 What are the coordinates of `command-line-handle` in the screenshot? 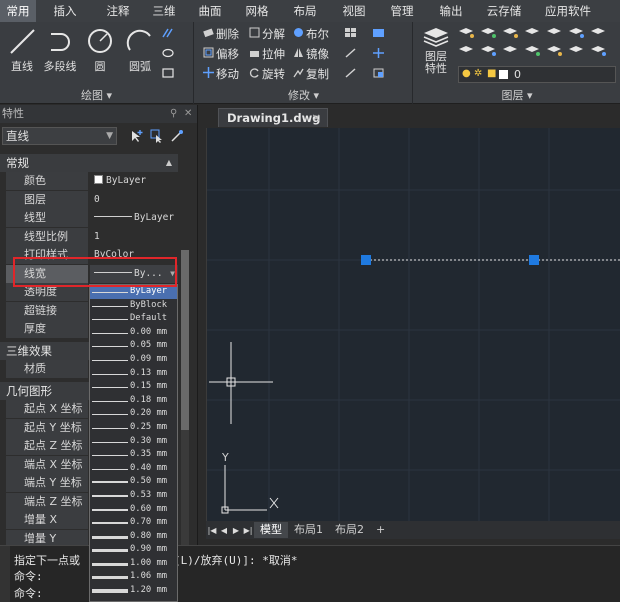 It's located at (5, 574).